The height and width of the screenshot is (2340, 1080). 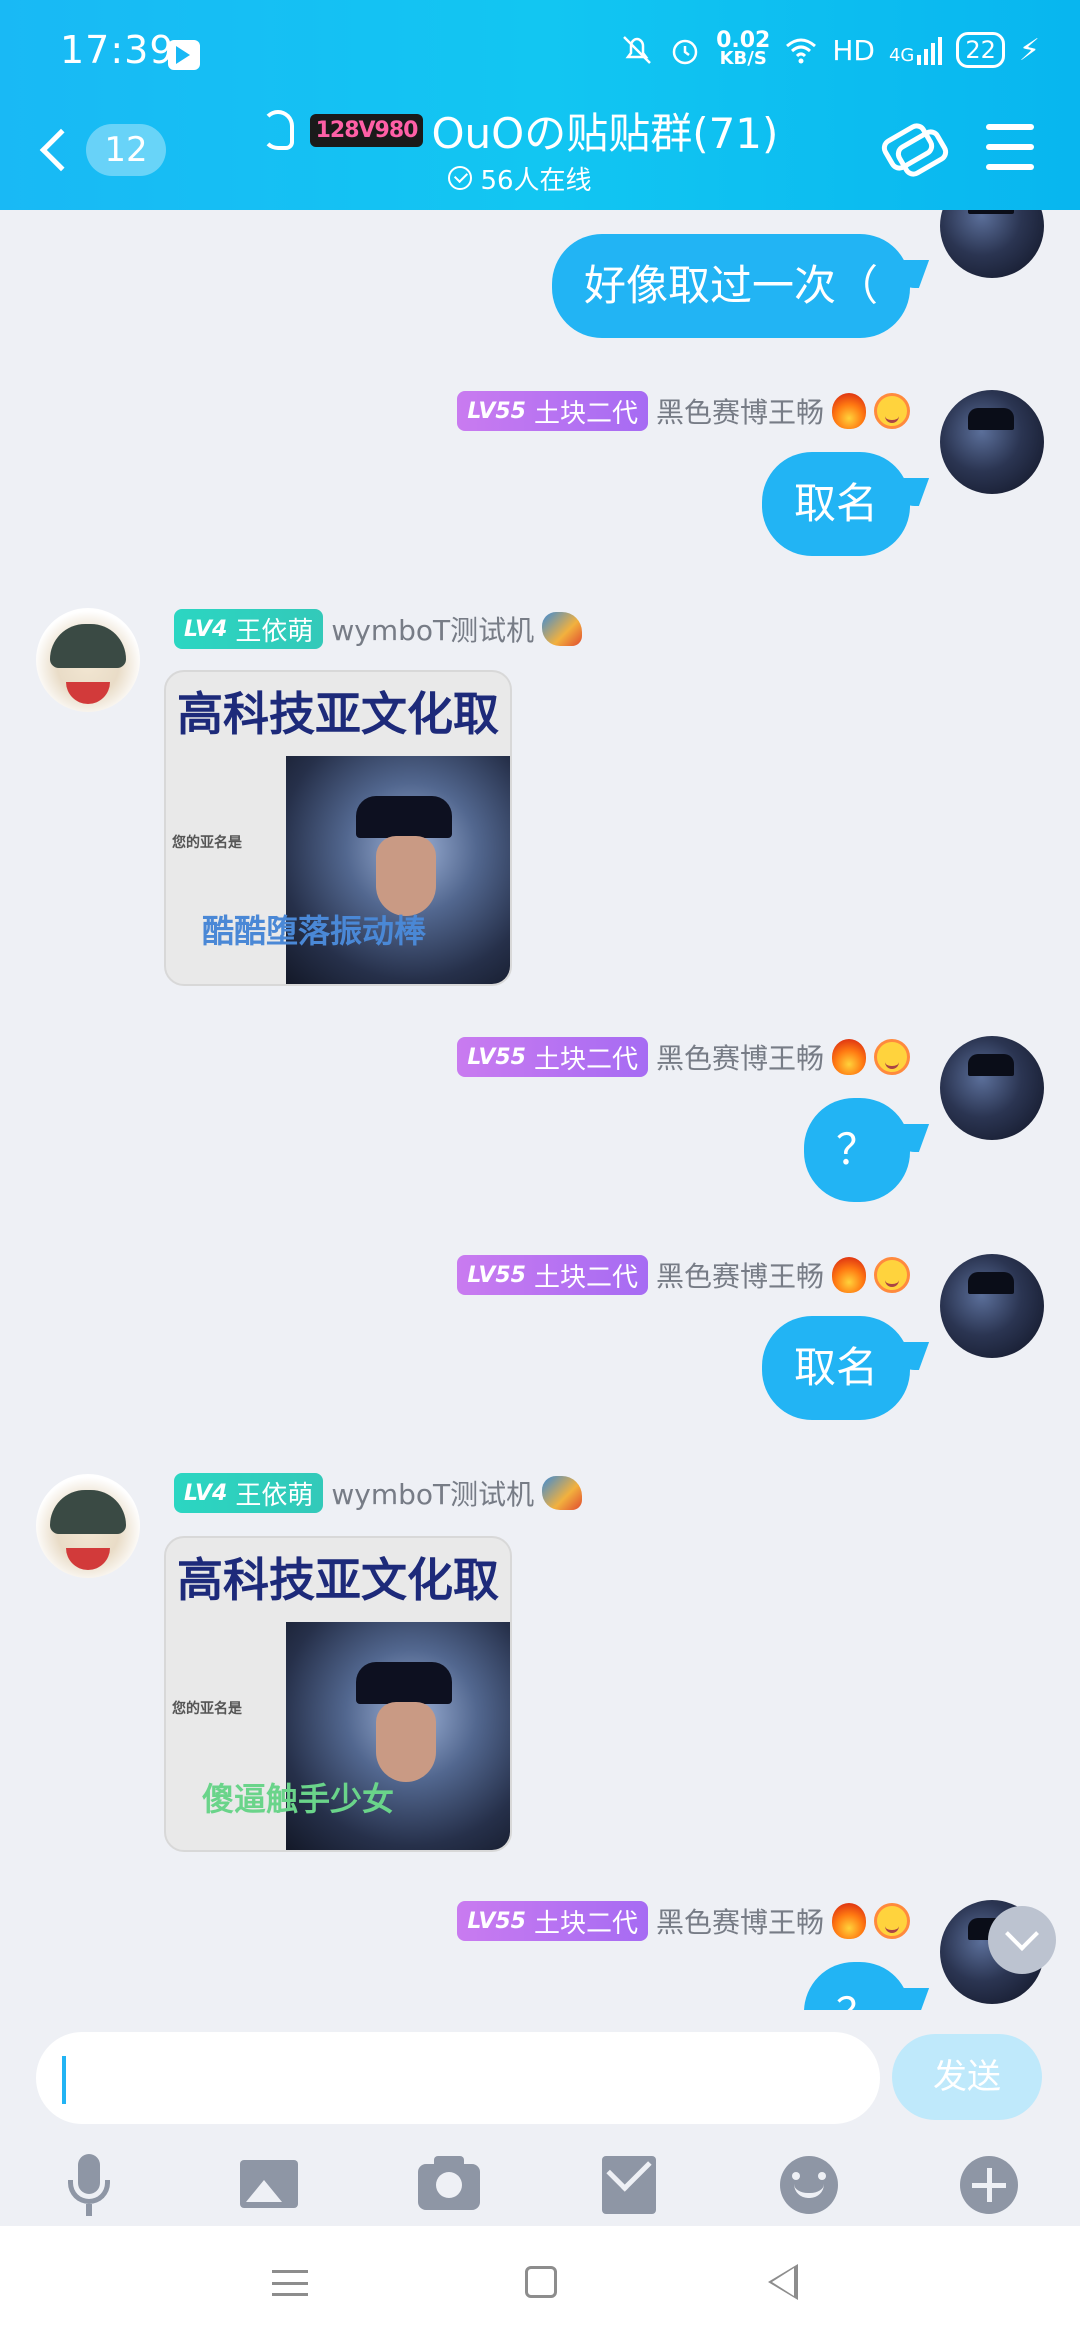 I want to click on image-message: 高科技亚文化取名机 您的亚名是 傻逼触手少女, so click(x=338, y=1694).